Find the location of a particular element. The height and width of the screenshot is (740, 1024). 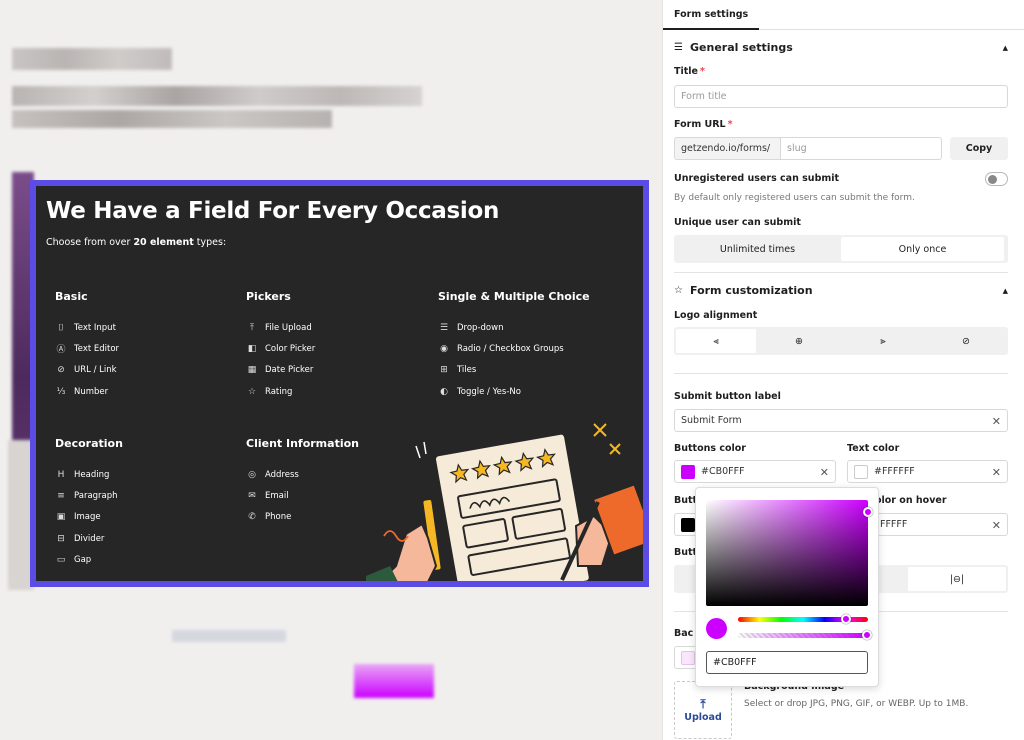

list-item: H Heading is located at coordinates (89, 474).